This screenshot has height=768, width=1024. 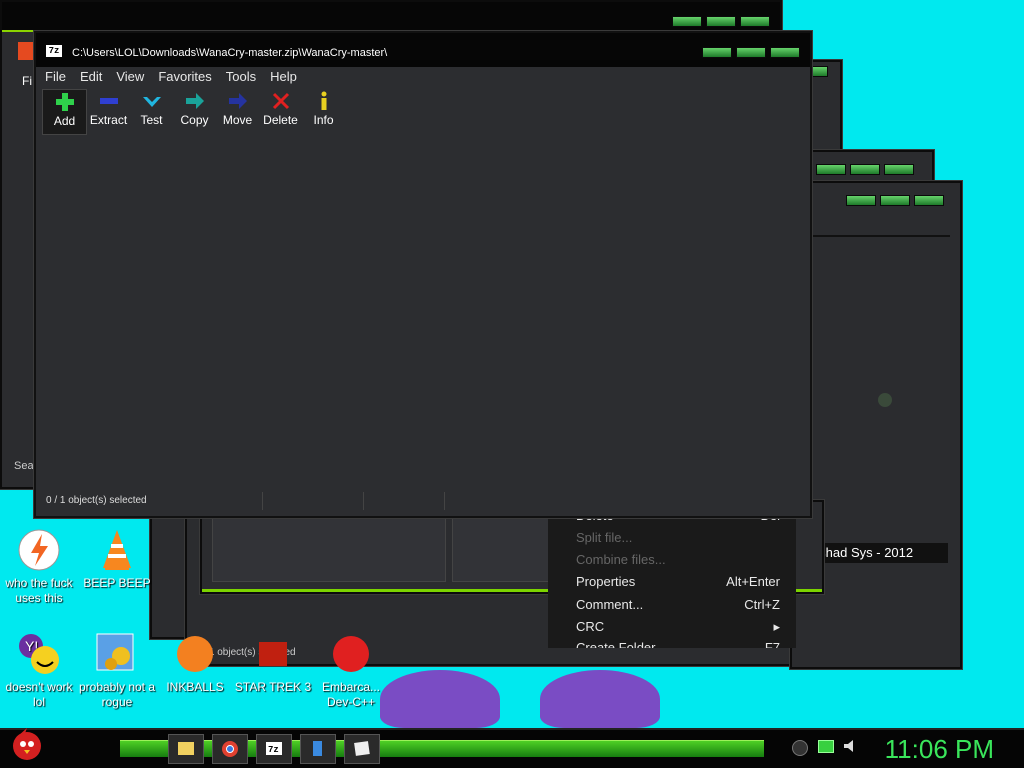 What do you see at coordinates (826, 746) in the screenshot?
I see `tray-display-icon` at bounding box center [826, 746].